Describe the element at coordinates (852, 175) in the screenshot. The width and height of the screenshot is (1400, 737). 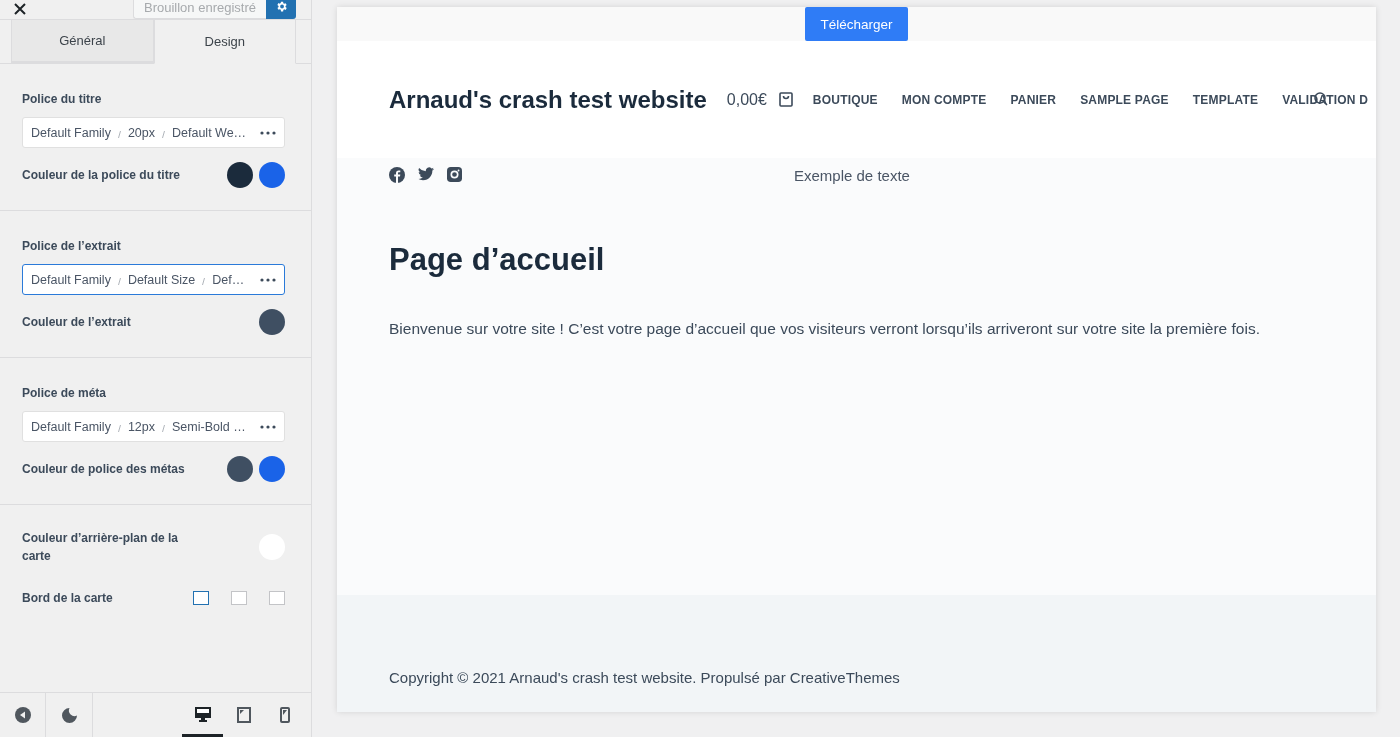
I see `topbar-text: Exemple de texte` at that location.